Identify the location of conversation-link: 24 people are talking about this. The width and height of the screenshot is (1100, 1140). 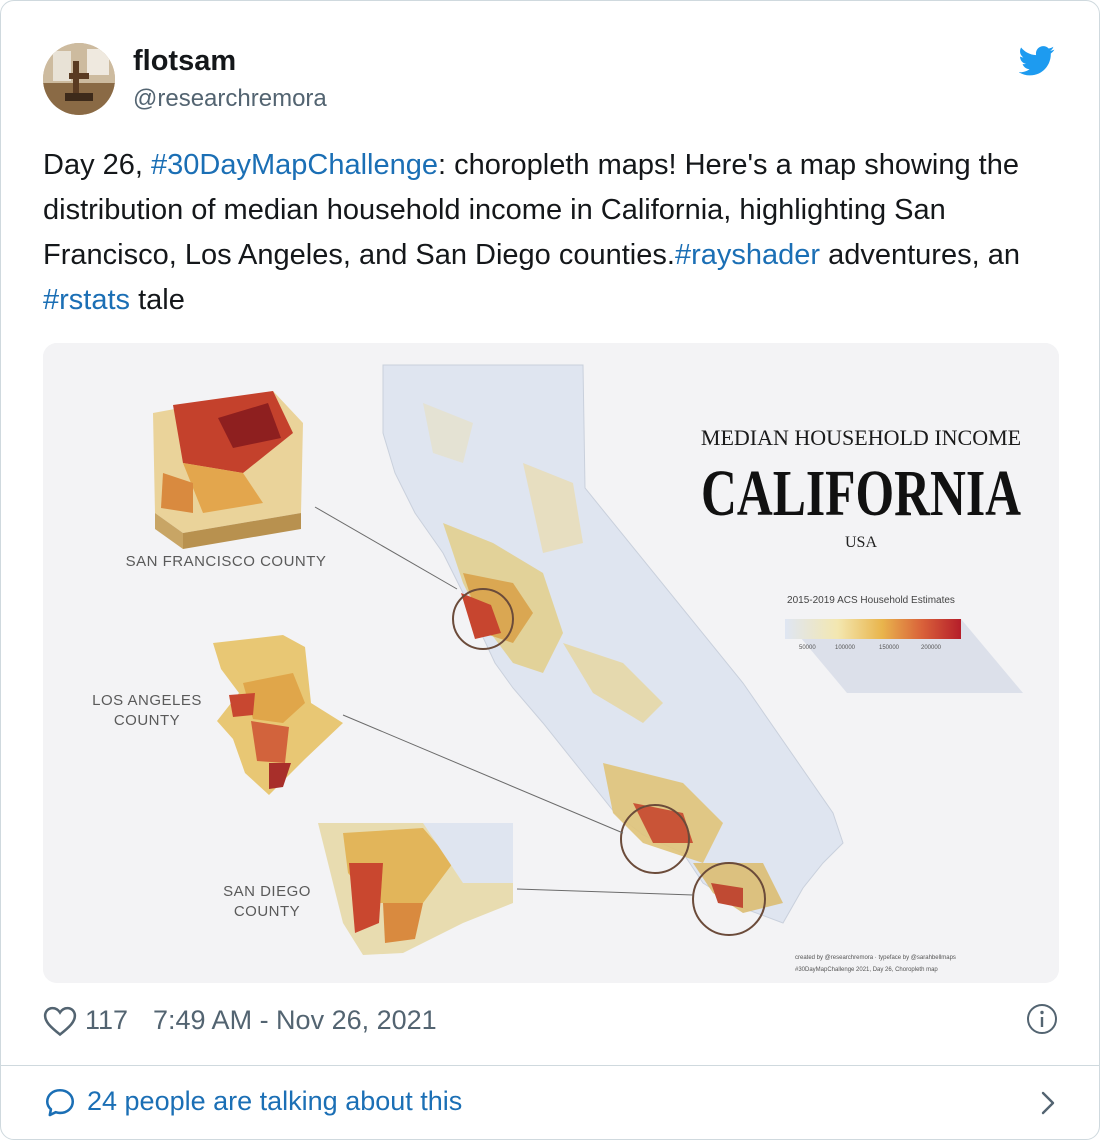
(553, 1104).